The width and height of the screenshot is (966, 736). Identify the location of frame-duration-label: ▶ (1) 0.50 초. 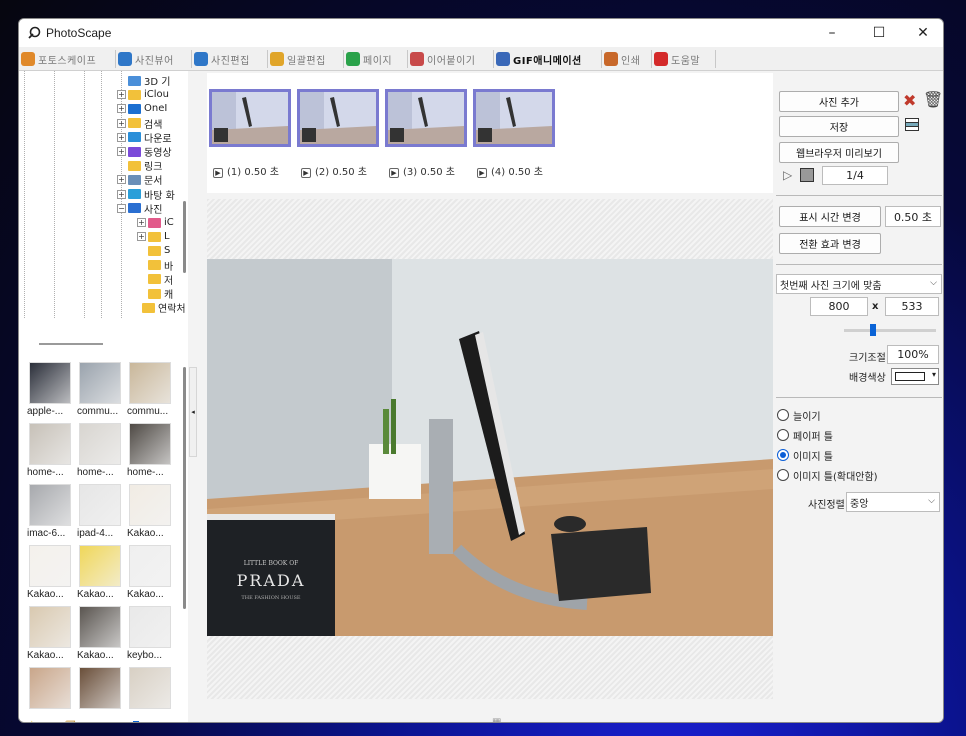
(246, 170).